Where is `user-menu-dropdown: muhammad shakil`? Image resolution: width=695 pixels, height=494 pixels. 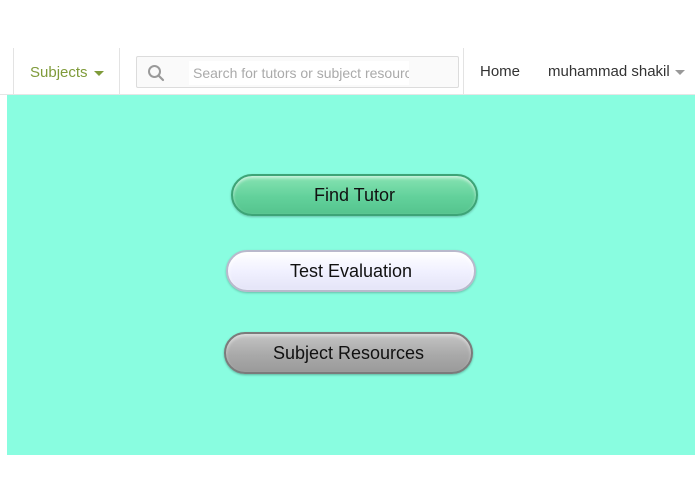
user-menu-dropdown: muhammad shakil is located at coordinates (616, 71).